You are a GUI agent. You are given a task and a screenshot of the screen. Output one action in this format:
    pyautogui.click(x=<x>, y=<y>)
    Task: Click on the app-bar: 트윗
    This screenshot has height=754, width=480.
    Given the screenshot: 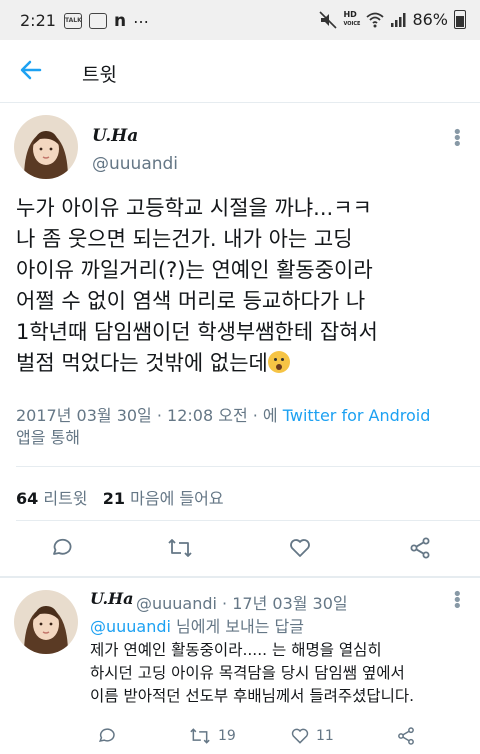 What is the action you would take?
    pyautogui.click(x=240, y=71)
    